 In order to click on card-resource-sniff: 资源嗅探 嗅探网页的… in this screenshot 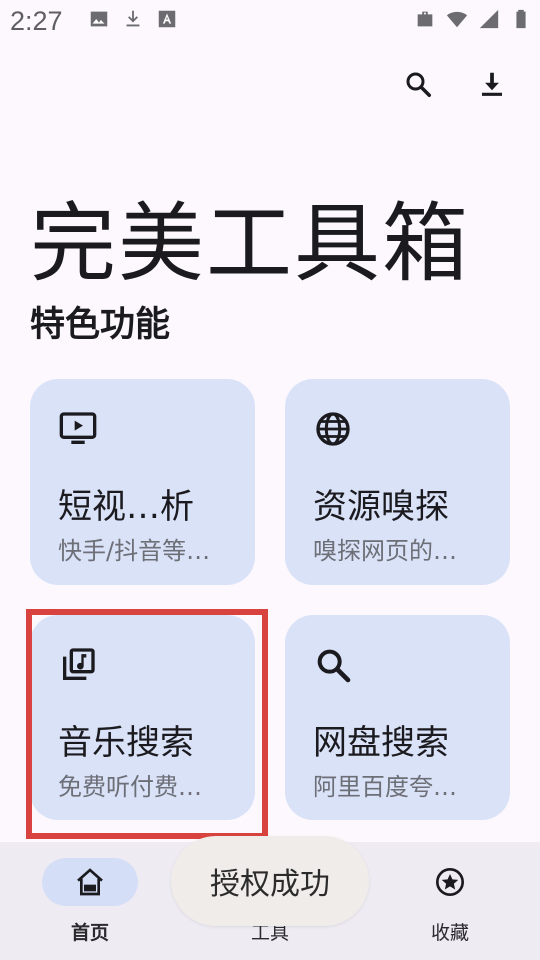, I will do `click(397, 482)`.